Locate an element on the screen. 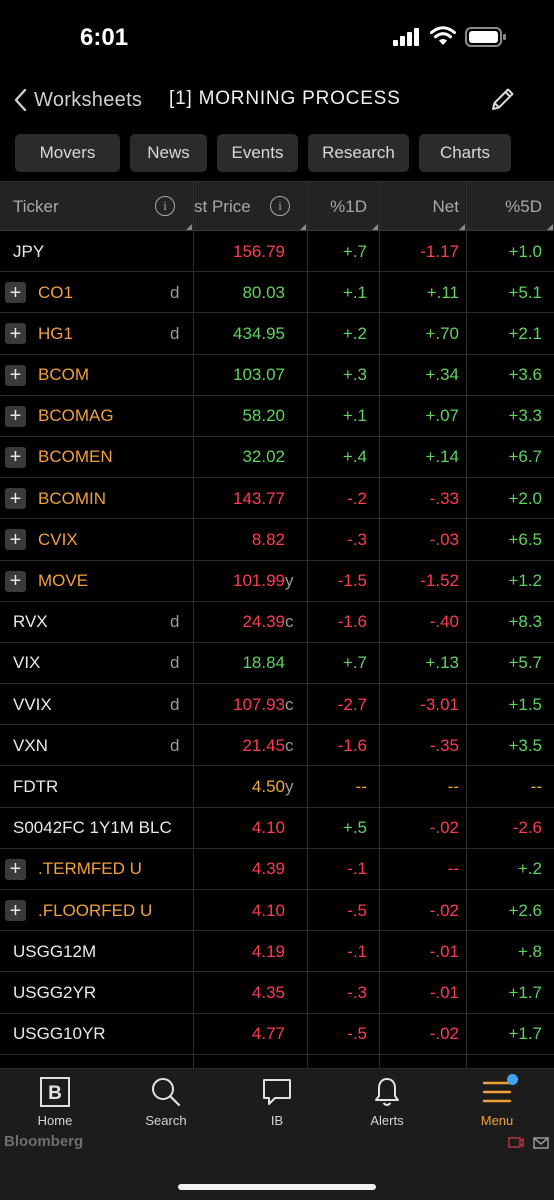  last-price-cell: 4.77 is located at coordinates (244, 1034).